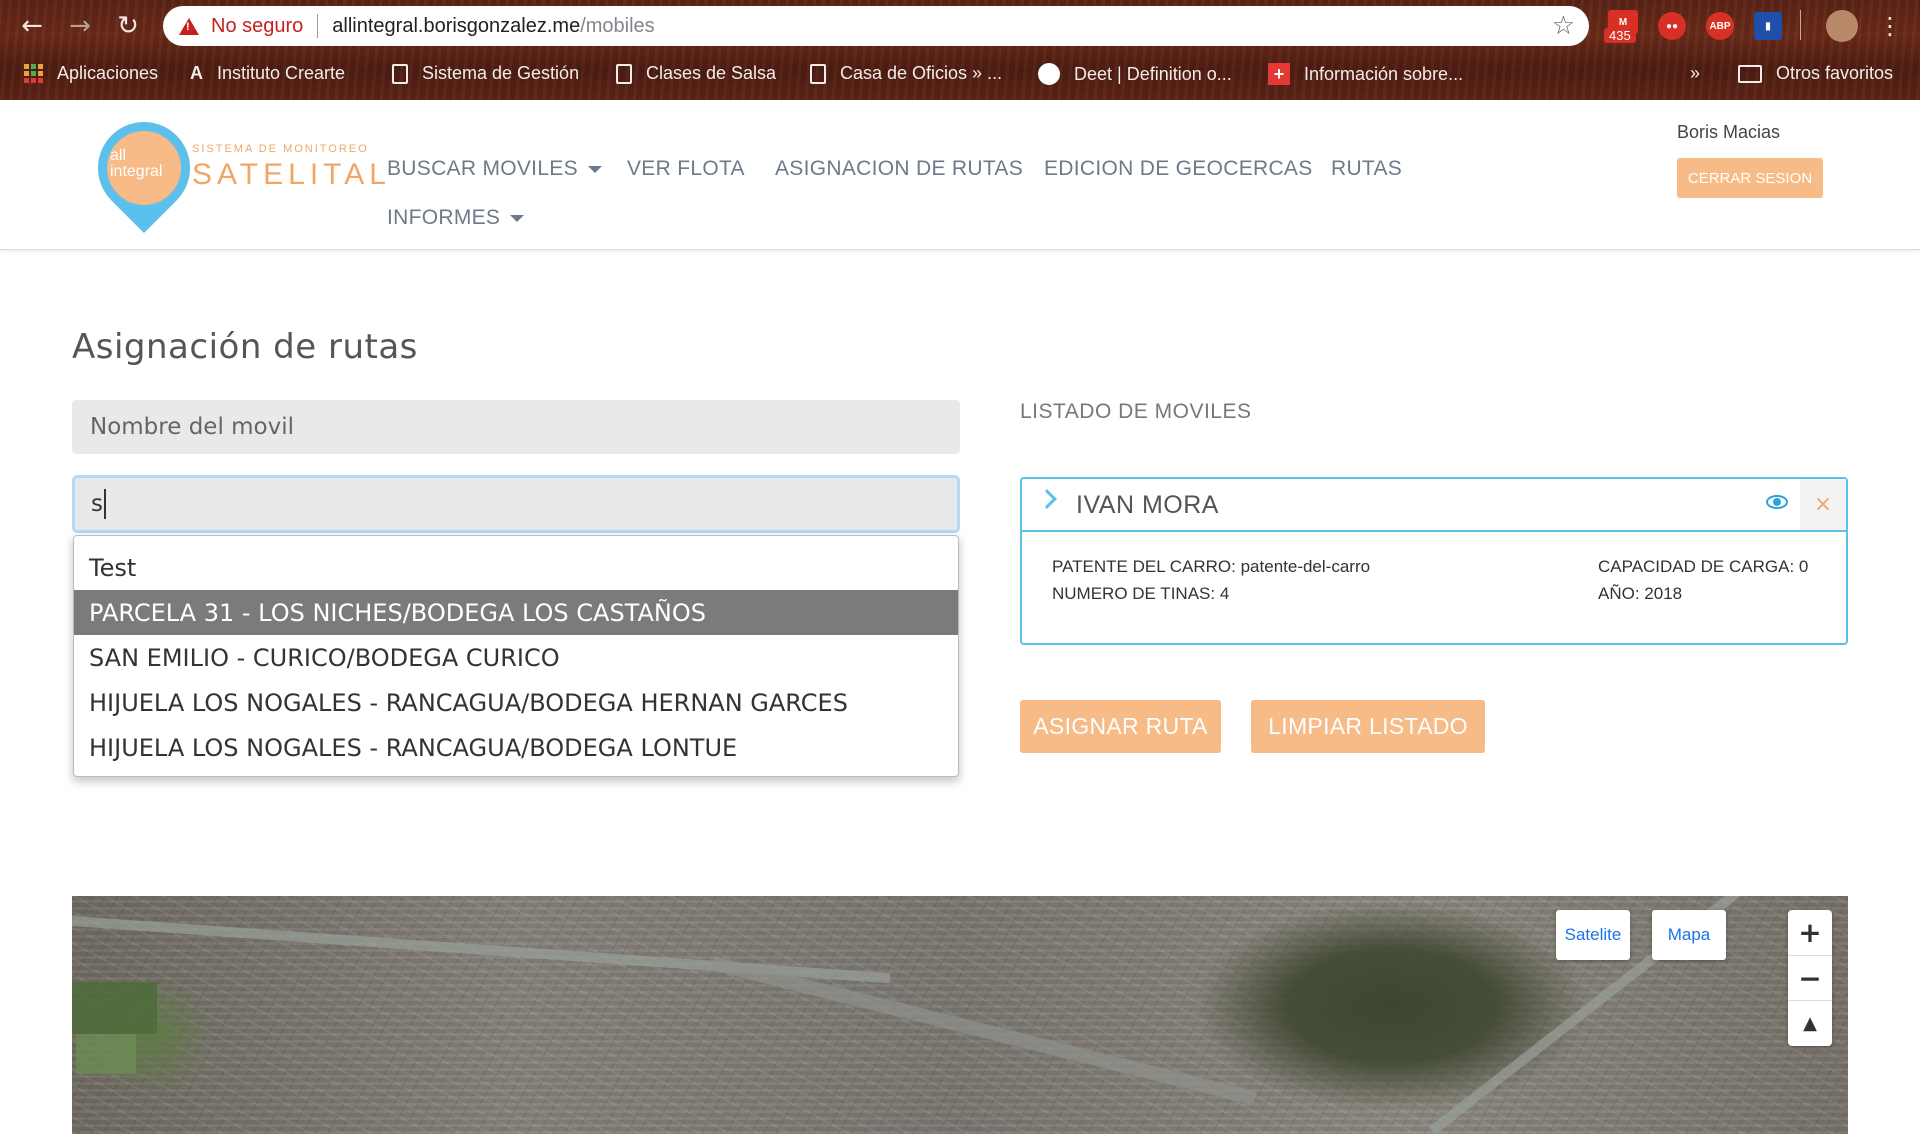 This screenshot has width=1920, height=1134. Describe the element at coordinates (291, 174) in the screenshot. I see `logo-title: SATELITAL` at that location.